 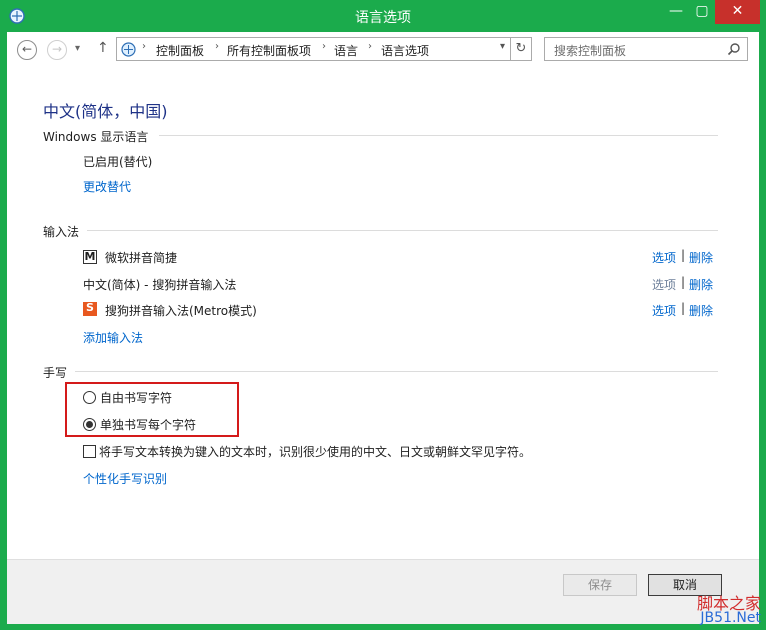 What do you see at coordinates (107, 186) in the screenshot?
I see `change-override-link: 更改替代` at bounding box center [107, 186].